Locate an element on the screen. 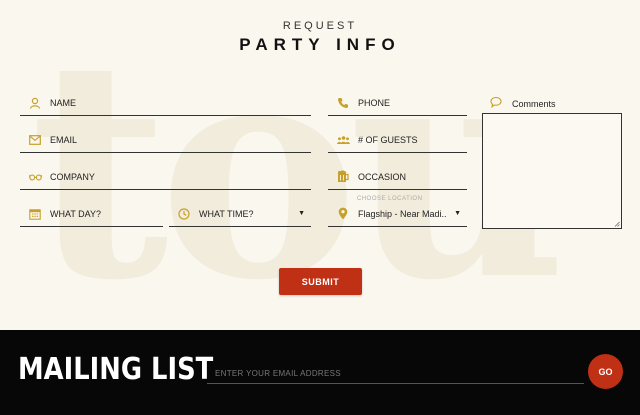 The width and height of the screenshot is (640, 415). time-label: WHAT TIME? is located at coordinates (226, 213).